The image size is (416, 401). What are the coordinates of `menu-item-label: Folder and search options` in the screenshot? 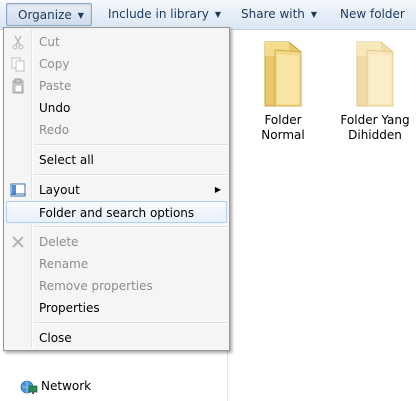 It's located at (117, 213).